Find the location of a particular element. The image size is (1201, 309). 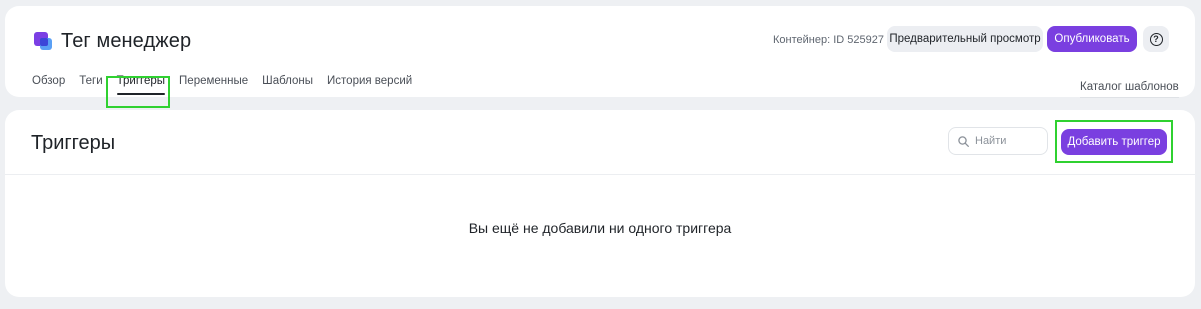

divider is located at coordinates (600, 174).